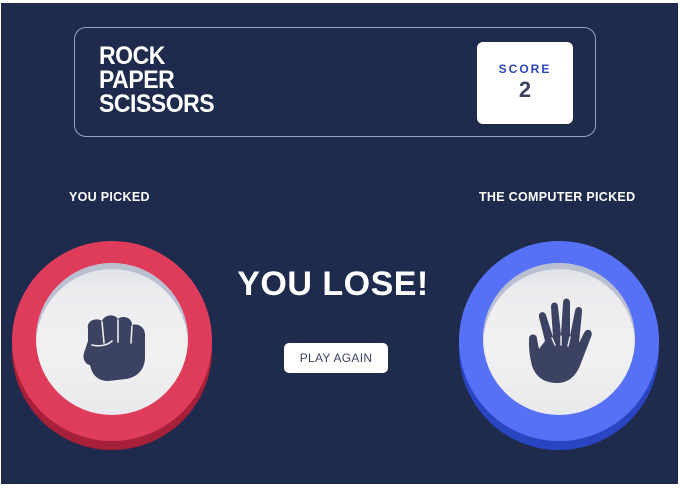 This screenshot has width=680, height=491. Describe the element at coordinates (157, 104) in the screenshot. I see `title-line-scissors: SCISSORS` at that location.